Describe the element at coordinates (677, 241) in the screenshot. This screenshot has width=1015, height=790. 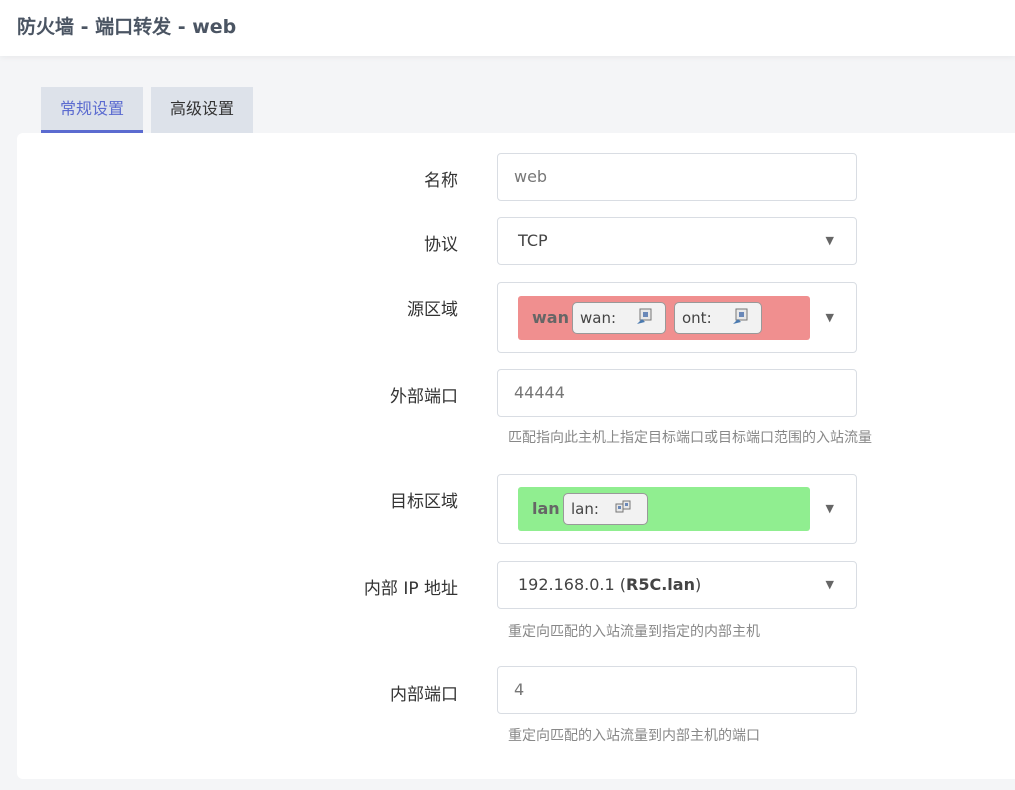
I see `protocol-select: TCP ▼` at that location.